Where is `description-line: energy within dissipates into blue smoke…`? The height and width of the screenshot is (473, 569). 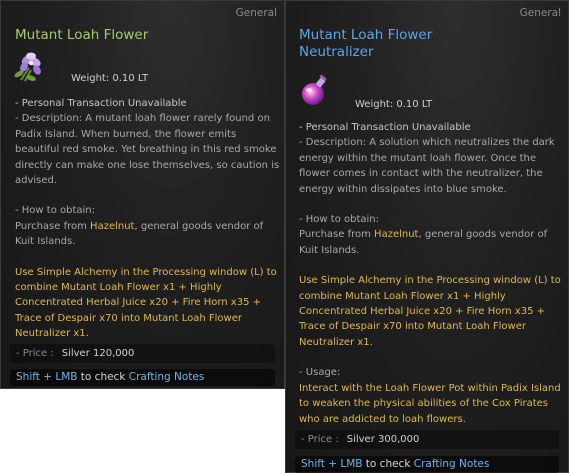
description-line: energy within dissipates into blue smoke… is located at coordinates (403, 189).